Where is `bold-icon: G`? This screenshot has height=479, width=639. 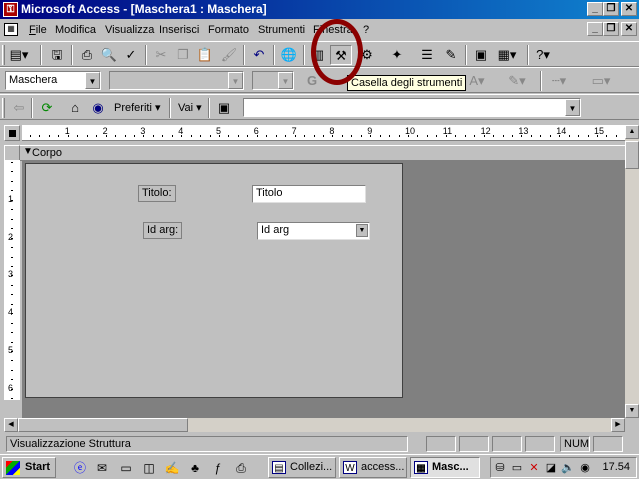
bold-icon: G is located at coordinates (312, 81).